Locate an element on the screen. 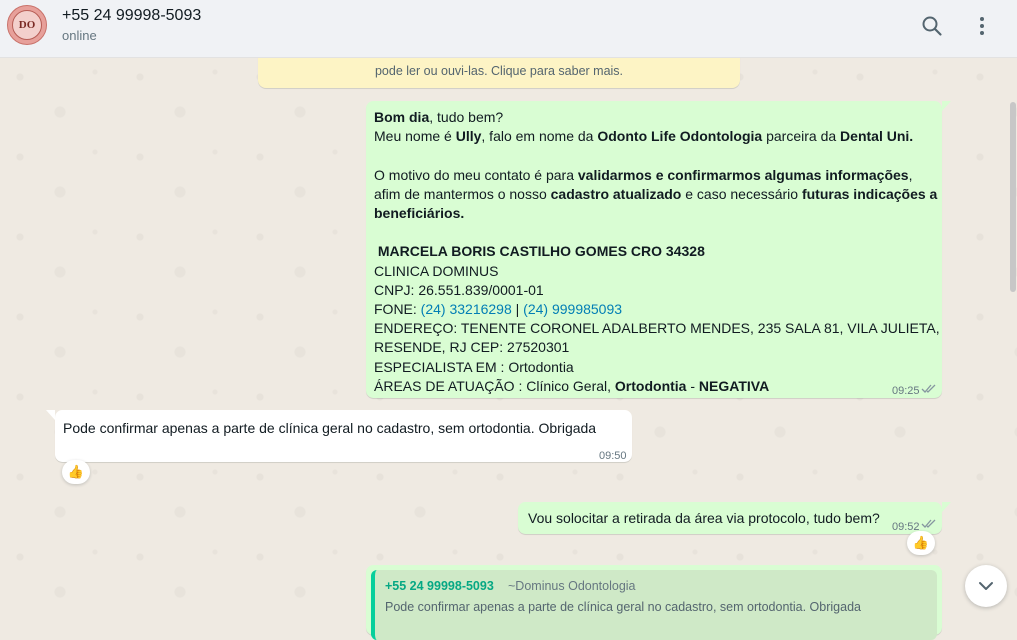  message-time: 09:25 is located at coordinates (906, 391).